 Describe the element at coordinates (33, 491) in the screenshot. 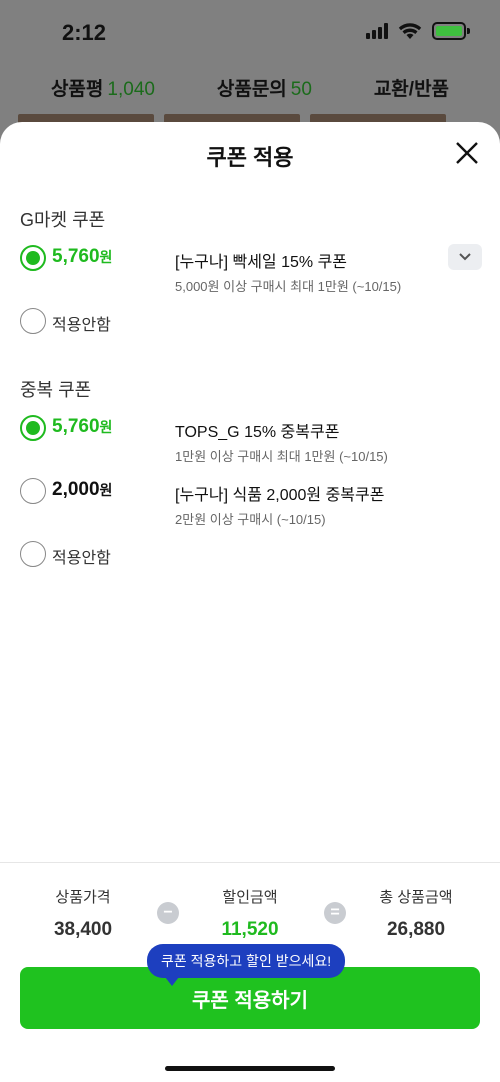

I see `overlap-coupon-2-radio` at that location.